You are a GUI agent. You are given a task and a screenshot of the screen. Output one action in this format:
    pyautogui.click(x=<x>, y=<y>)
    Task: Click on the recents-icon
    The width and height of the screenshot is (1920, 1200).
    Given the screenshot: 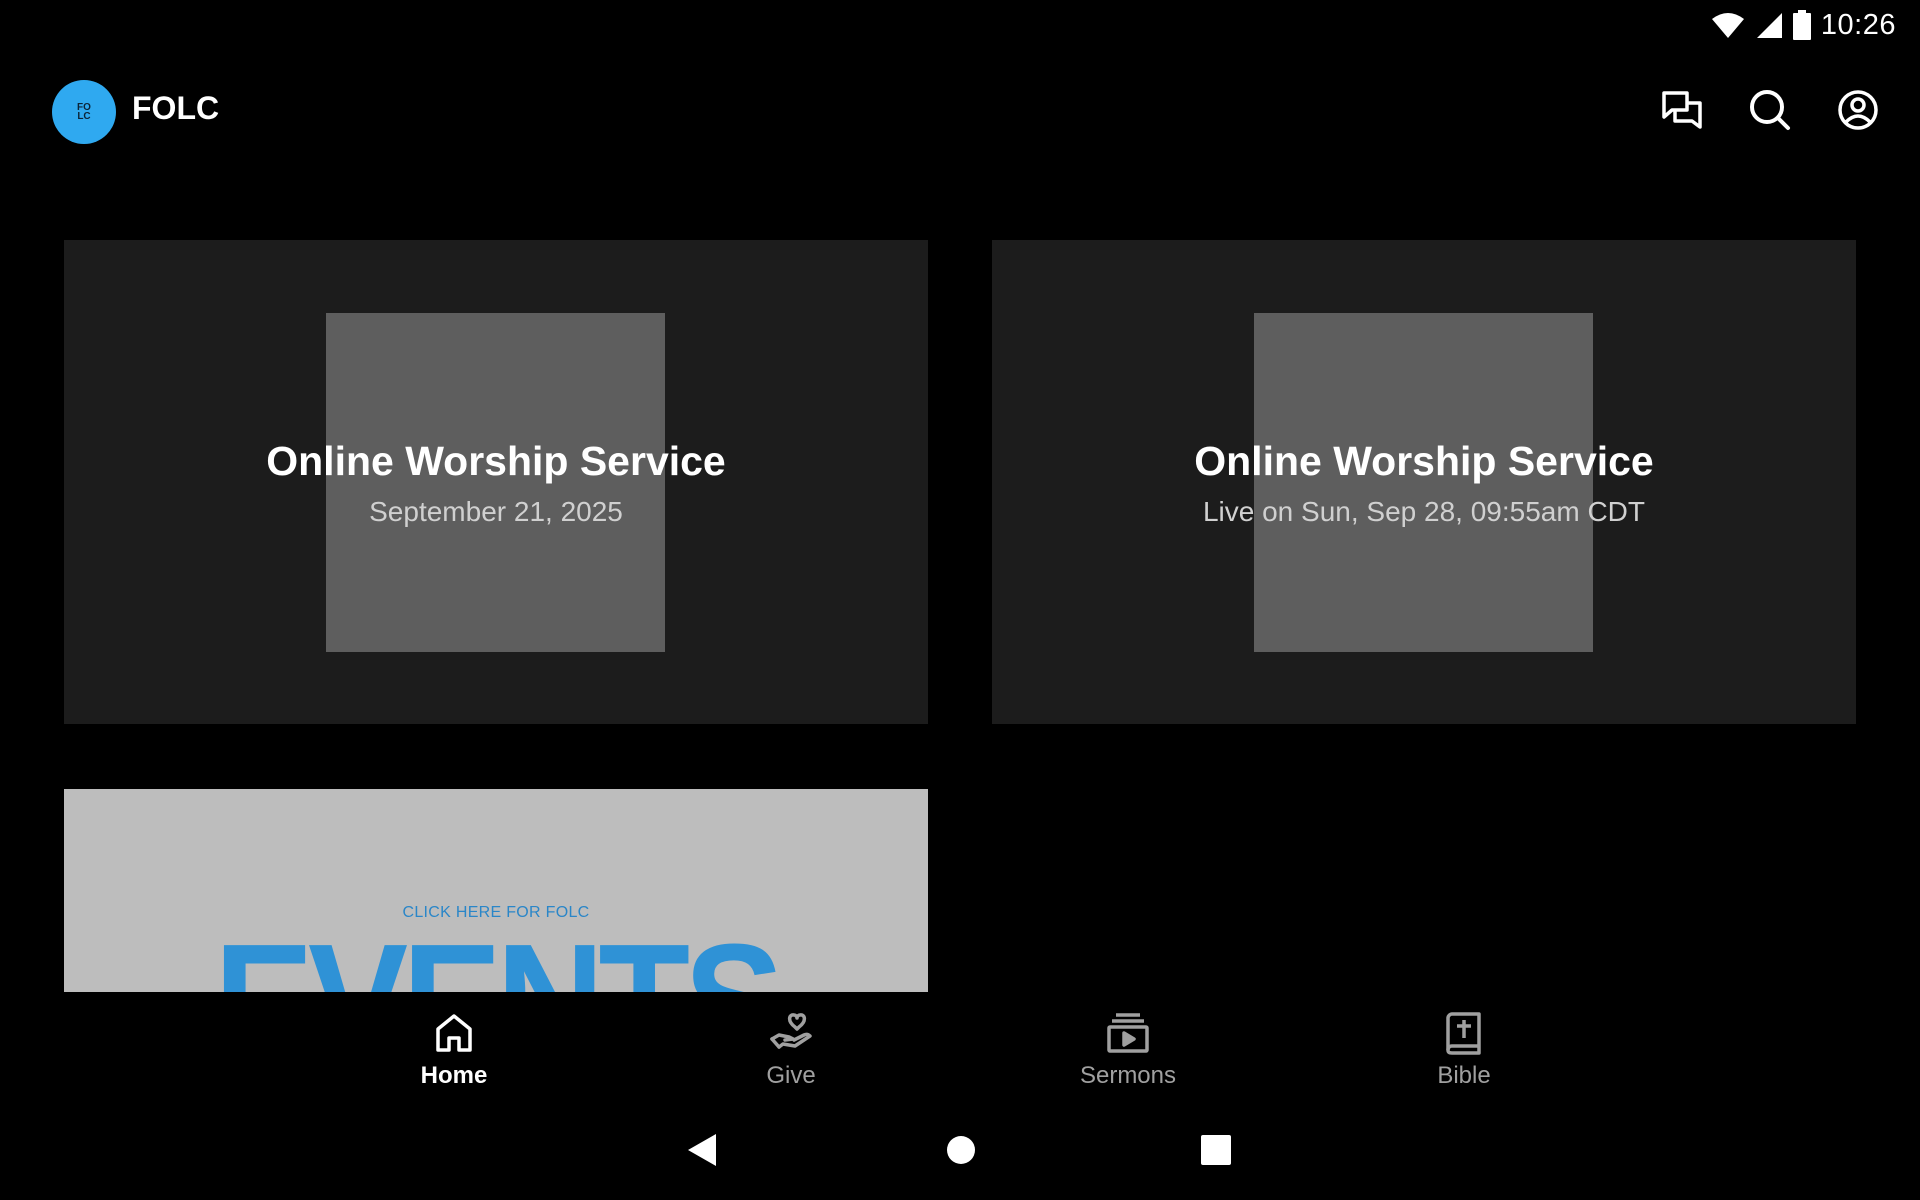 What is the action you would take?
    pyautogui.click(x=1216, y=1150)
    